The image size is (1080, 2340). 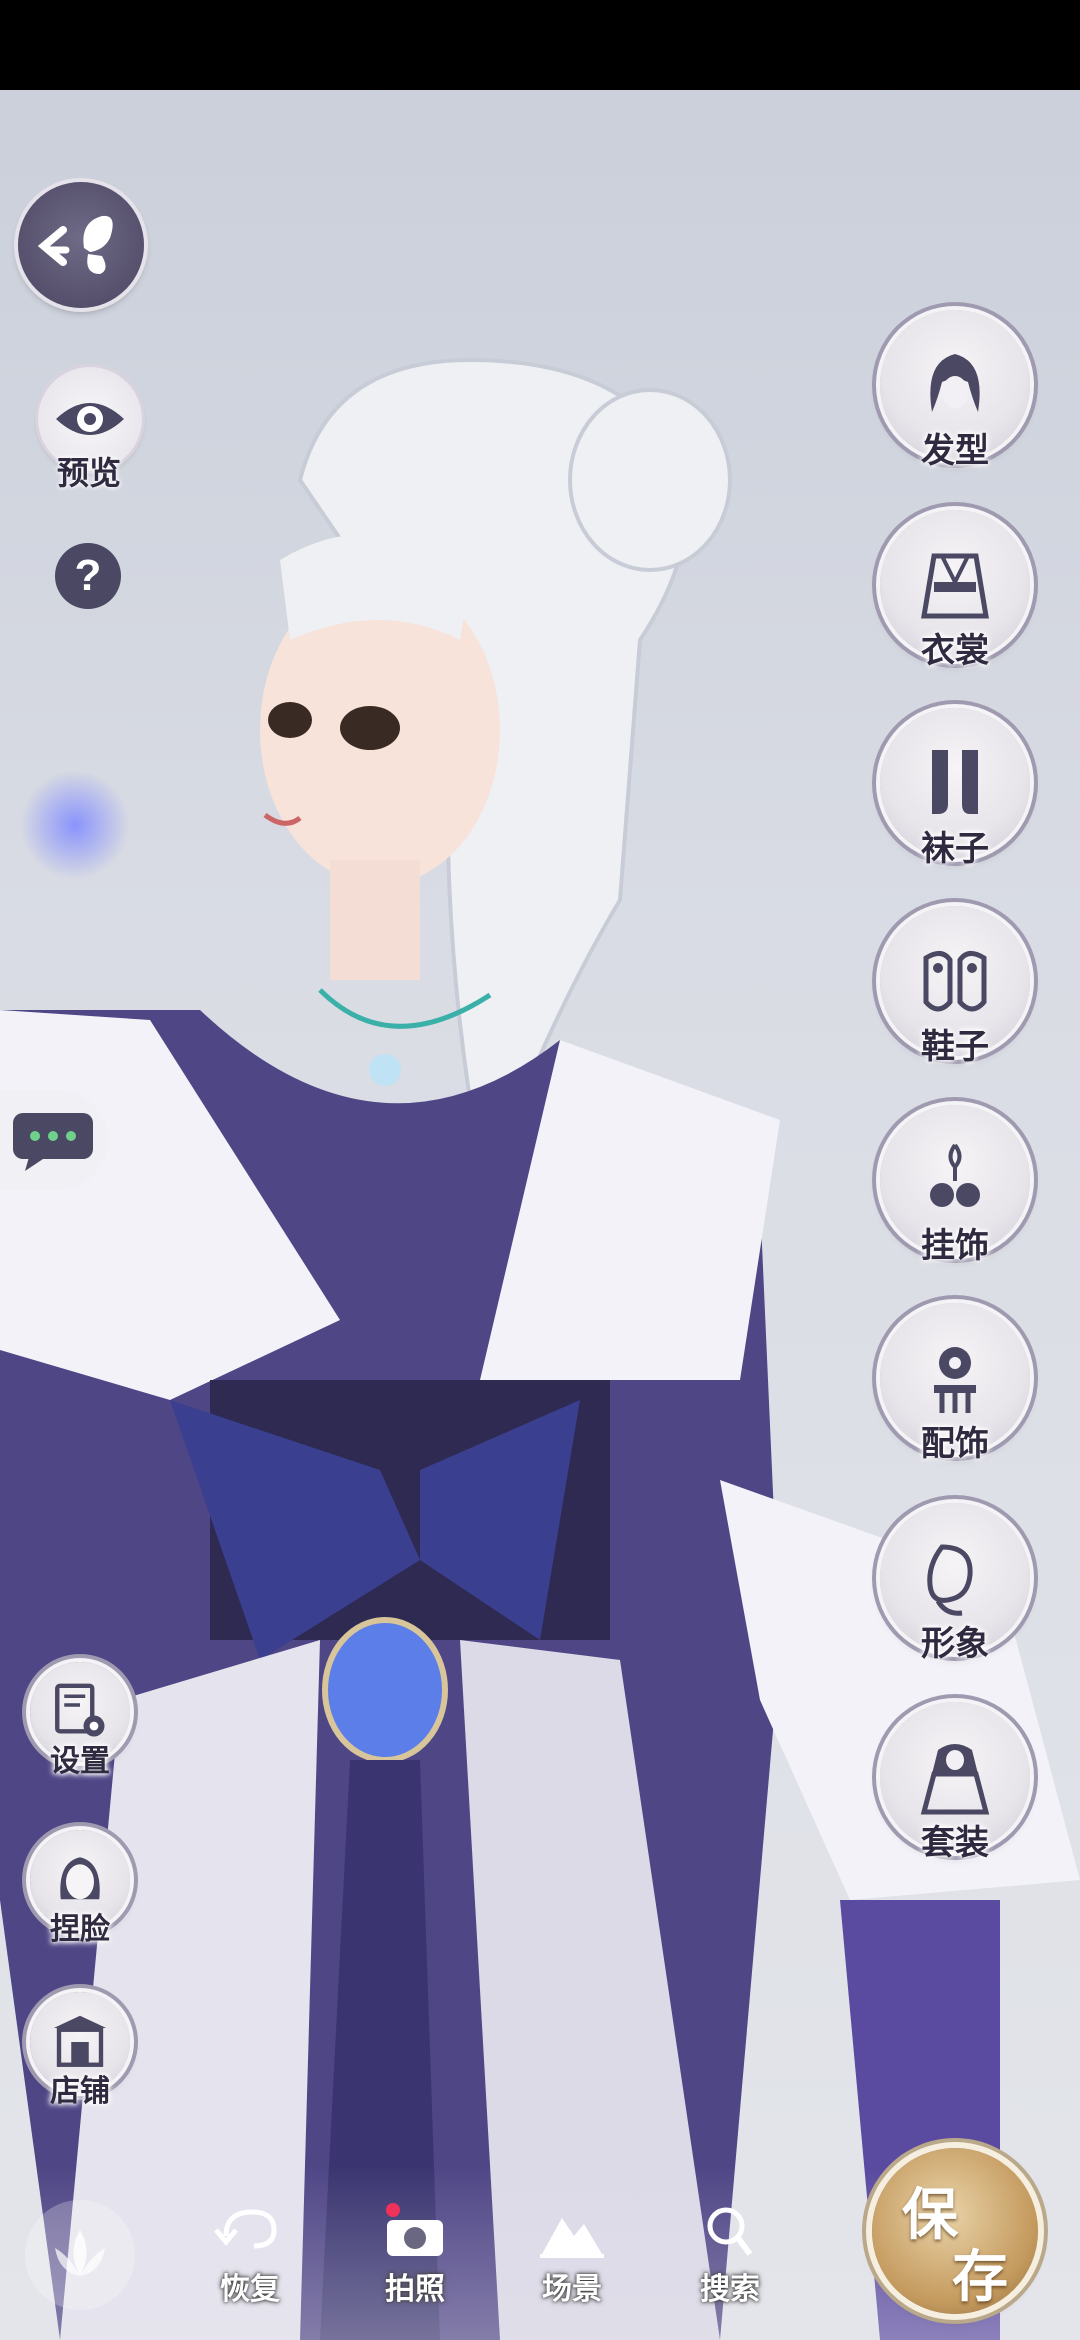 I want to click on outfit-set-label: 套装, so click(x=955, y=1843).